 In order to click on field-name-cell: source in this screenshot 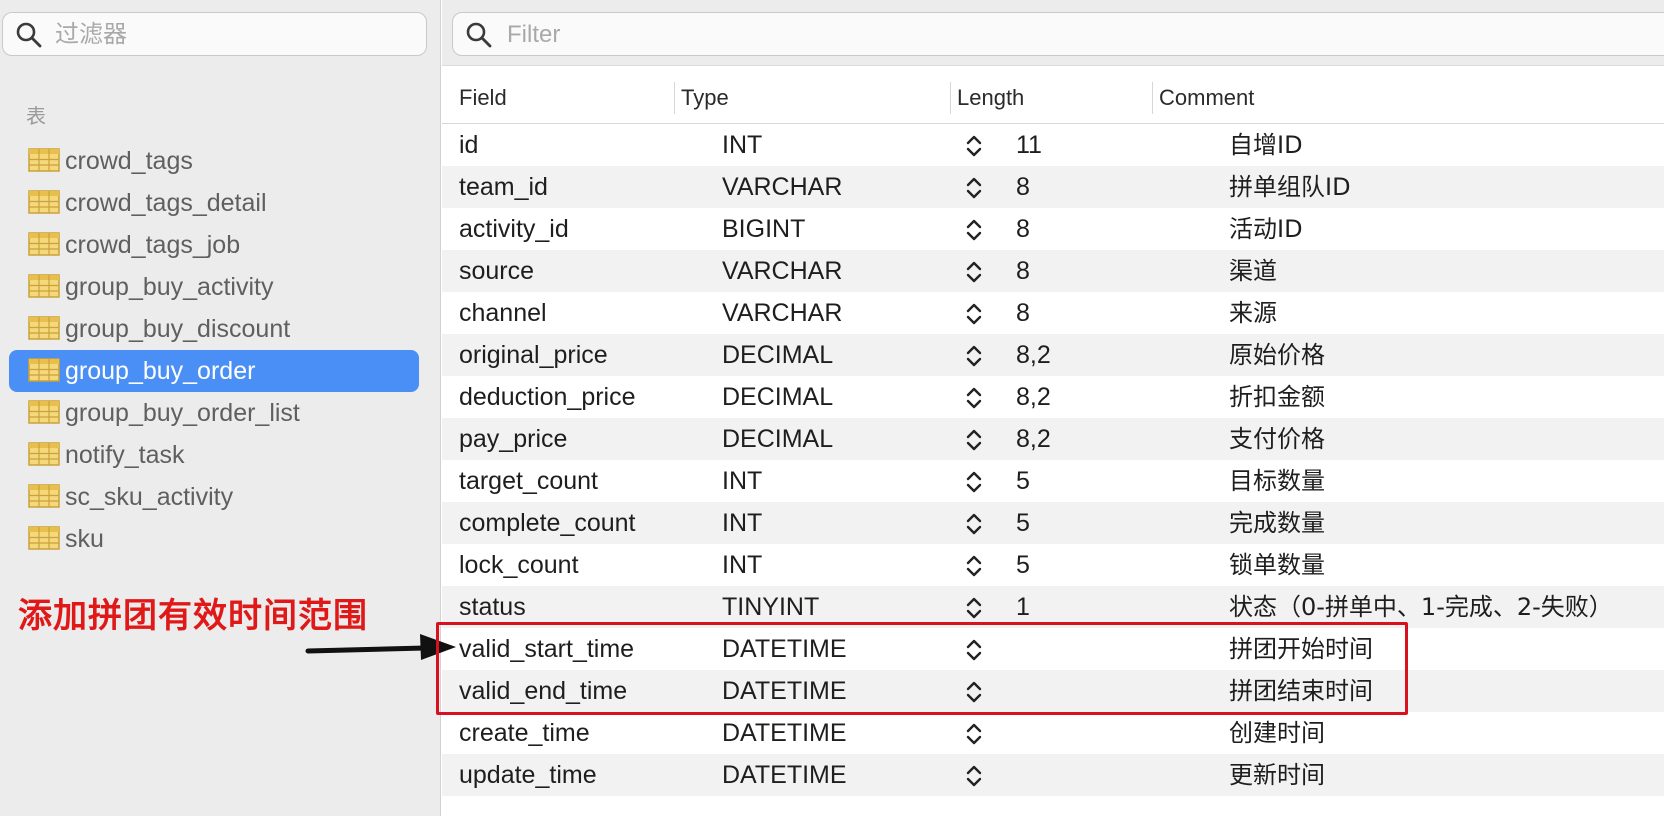, I will do `click(496, 271)`.